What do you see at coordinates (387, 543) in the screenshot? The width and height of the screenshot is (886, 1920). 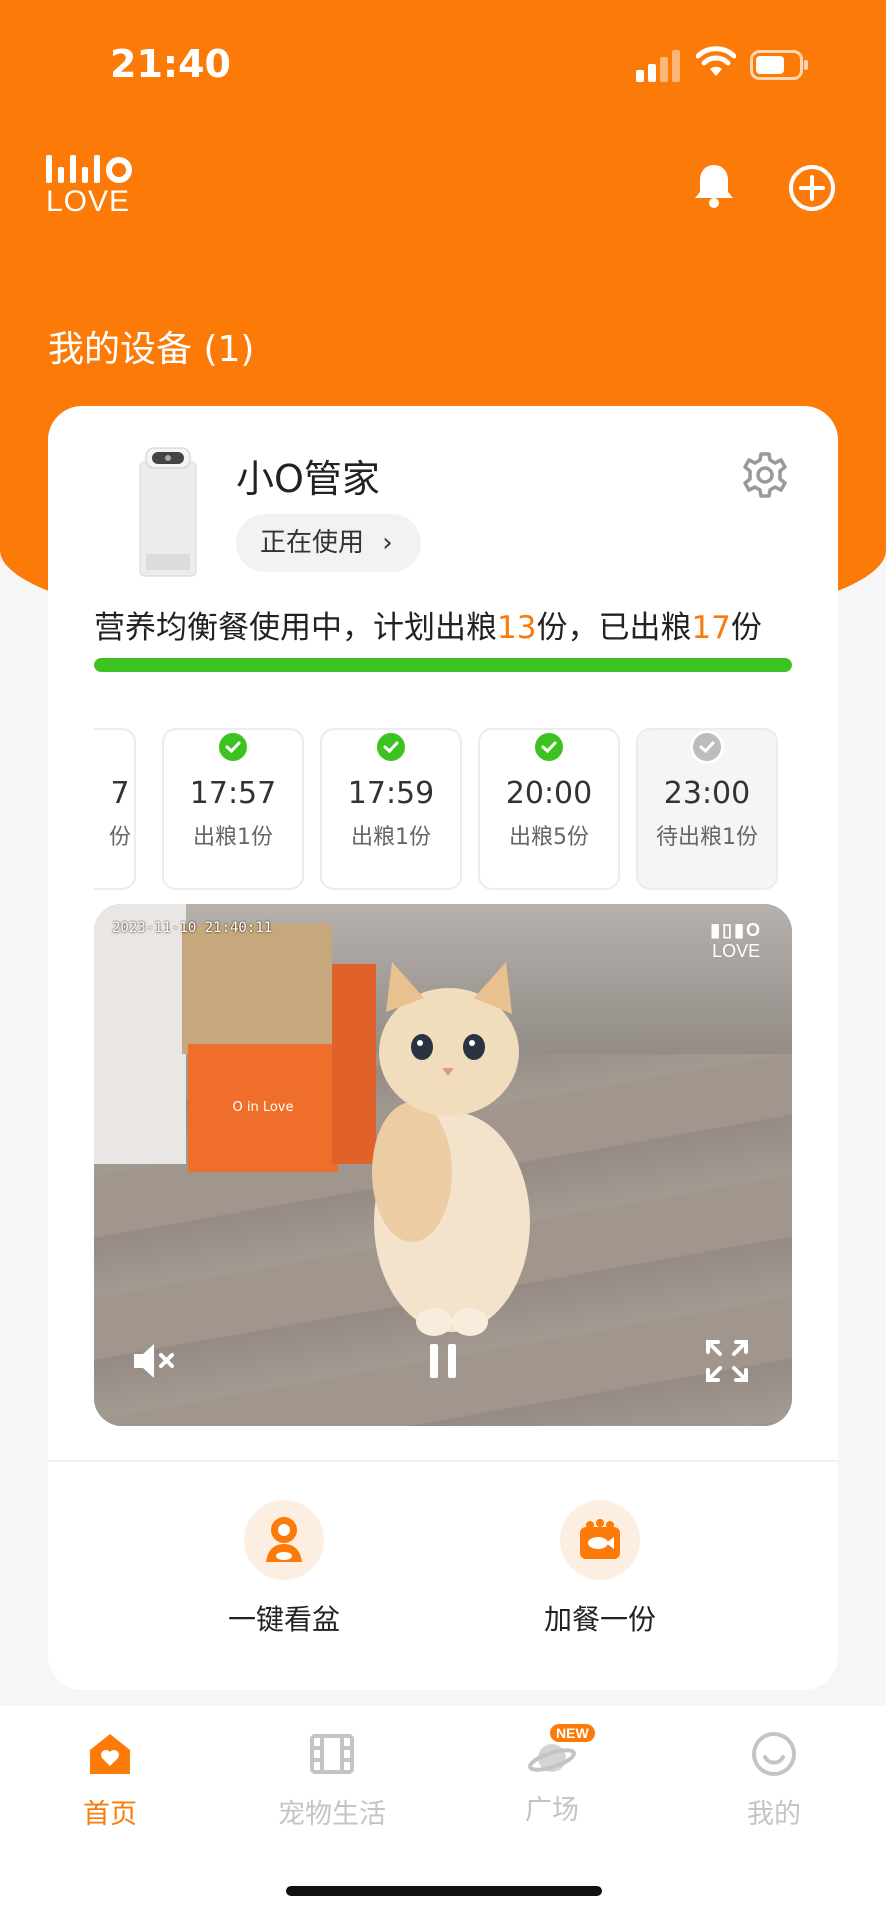 I see `chevron-right-icon: ›` at bounding box center [387, 543].